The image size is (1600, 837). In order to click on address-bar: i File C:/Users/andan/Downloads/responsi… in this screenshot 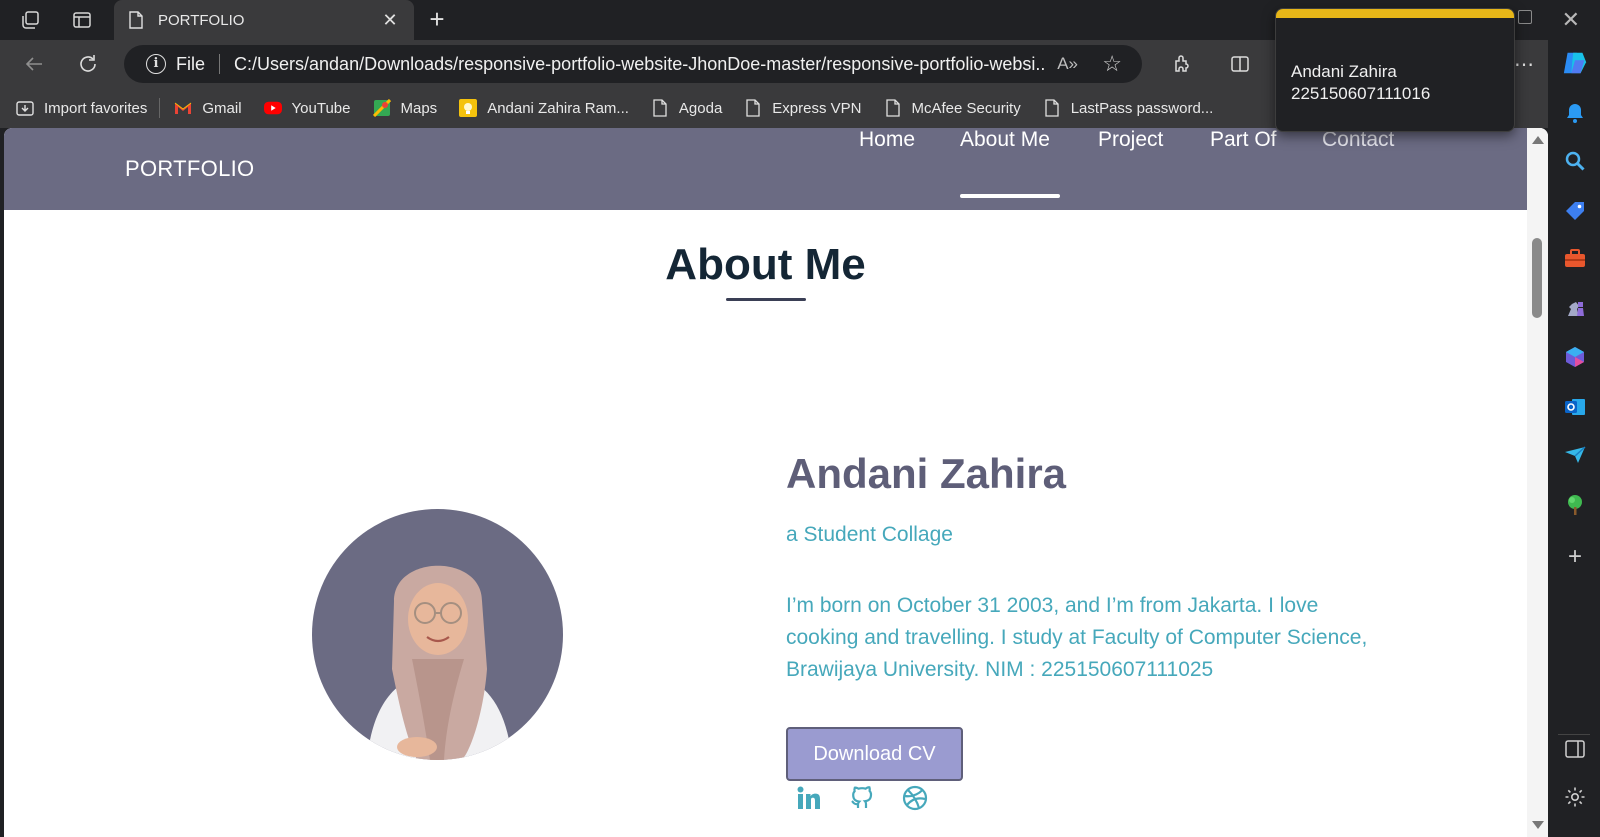, I will do `click(633, 64)`.